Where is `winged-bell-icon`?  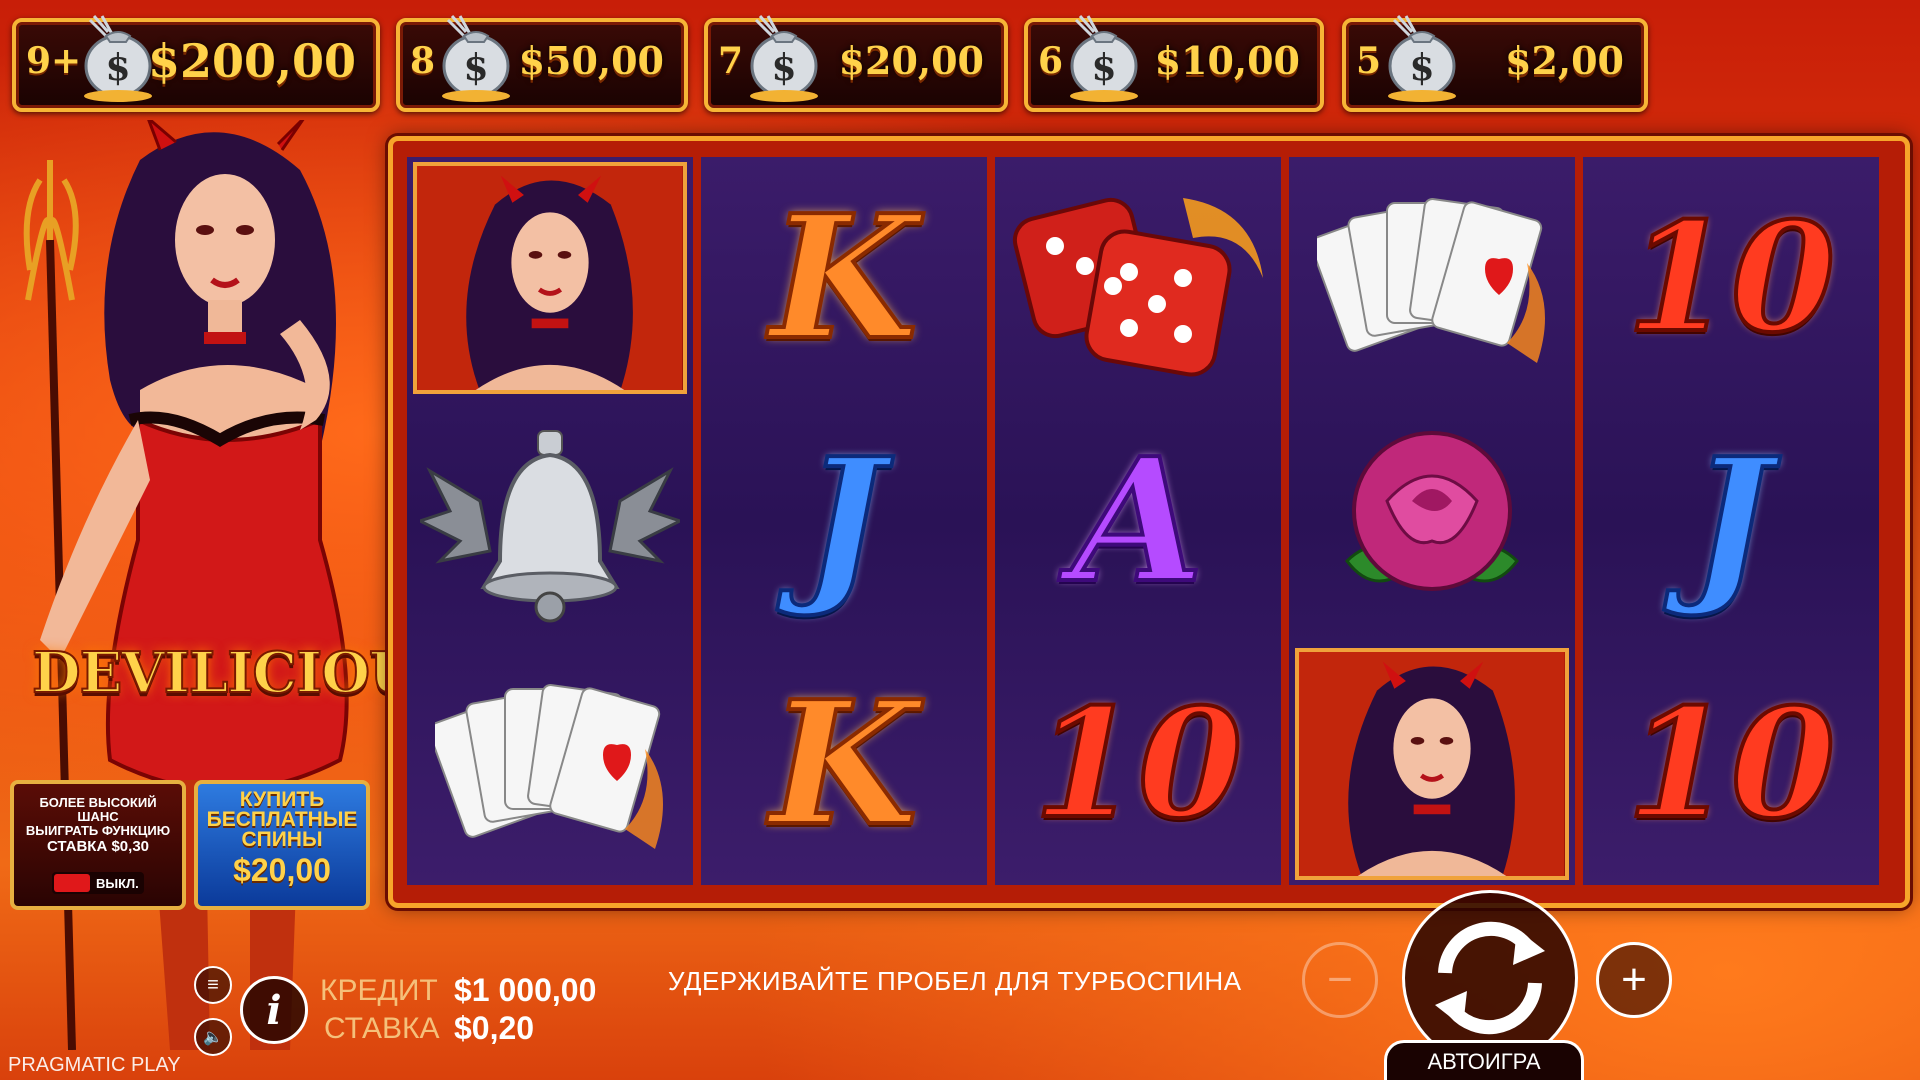 winged-bell-icon is located at coordinates (550, 526).